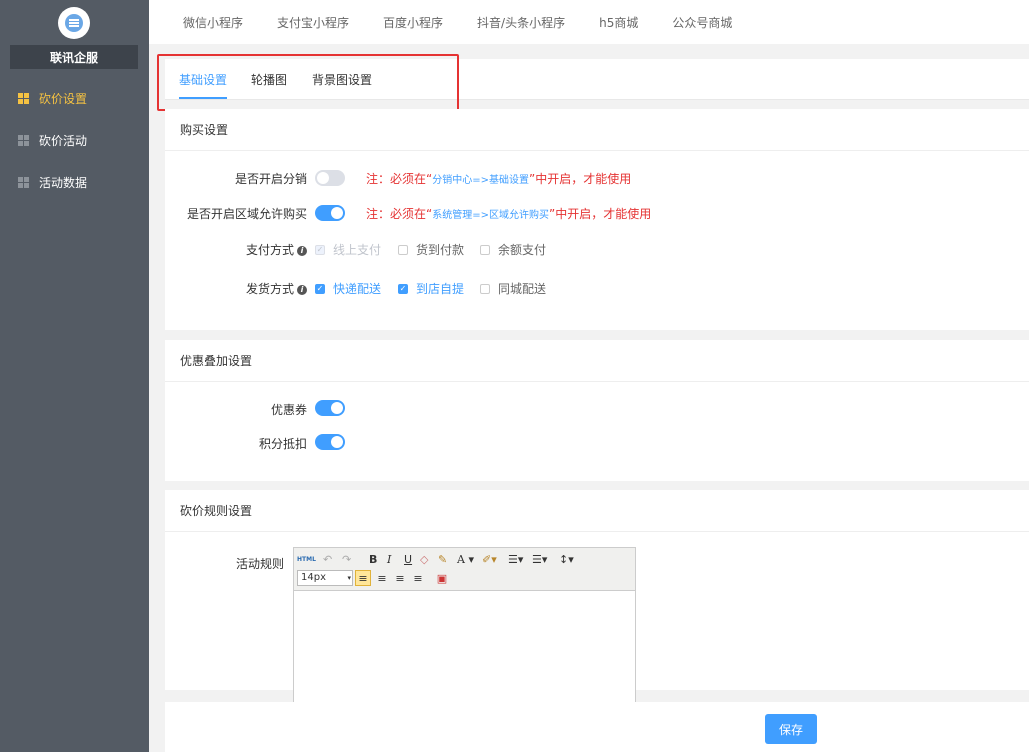 The width and height of the screenshot is (1029, 752). Describe the element at coordinates (63, 182) in the screenshot. I see `sidebar-item-label: 活动数据` at that location.